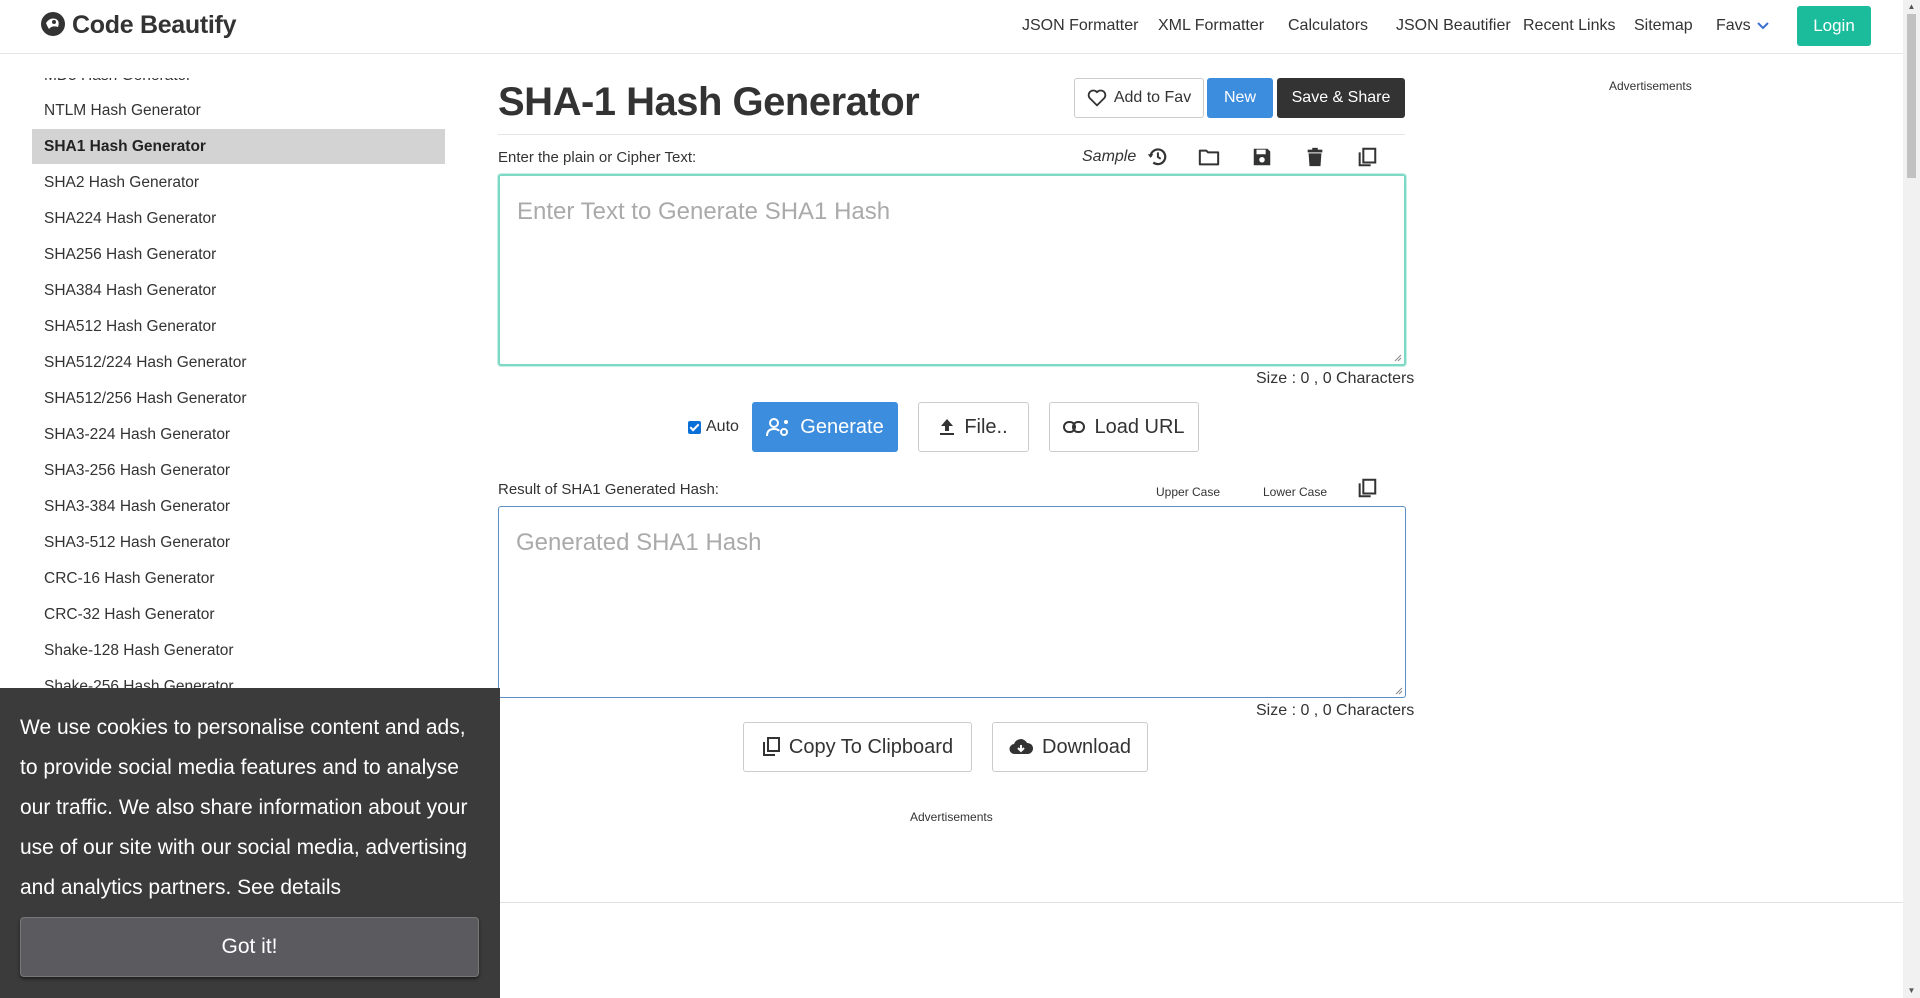 The height and width of the screenshot is (998, 1920). Describe the element at coordinates (1074, 427) in the screenshot. I see `link-icon` at that location.